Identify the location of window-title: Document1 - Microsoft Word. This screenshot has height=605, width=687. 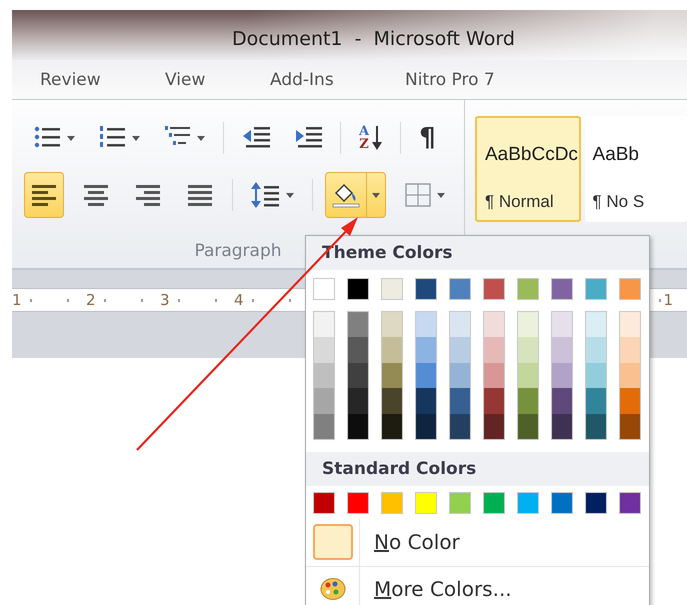
(373, 38).